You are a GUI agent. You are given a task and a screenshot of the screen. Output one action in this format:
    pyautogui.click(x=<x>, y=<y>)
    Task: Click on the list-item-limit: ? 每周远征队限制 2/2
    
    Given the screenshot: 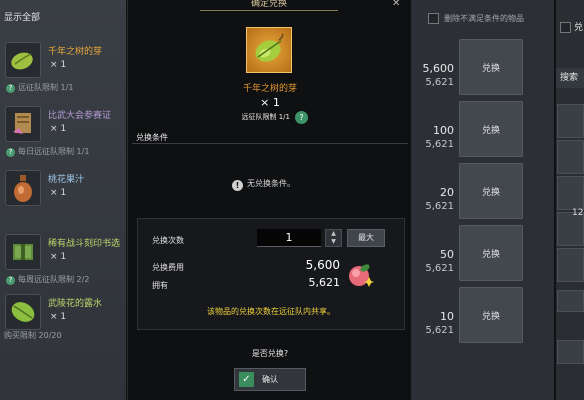 What is the action you would take?
    pyautogui.click(x=47, y=279)
    